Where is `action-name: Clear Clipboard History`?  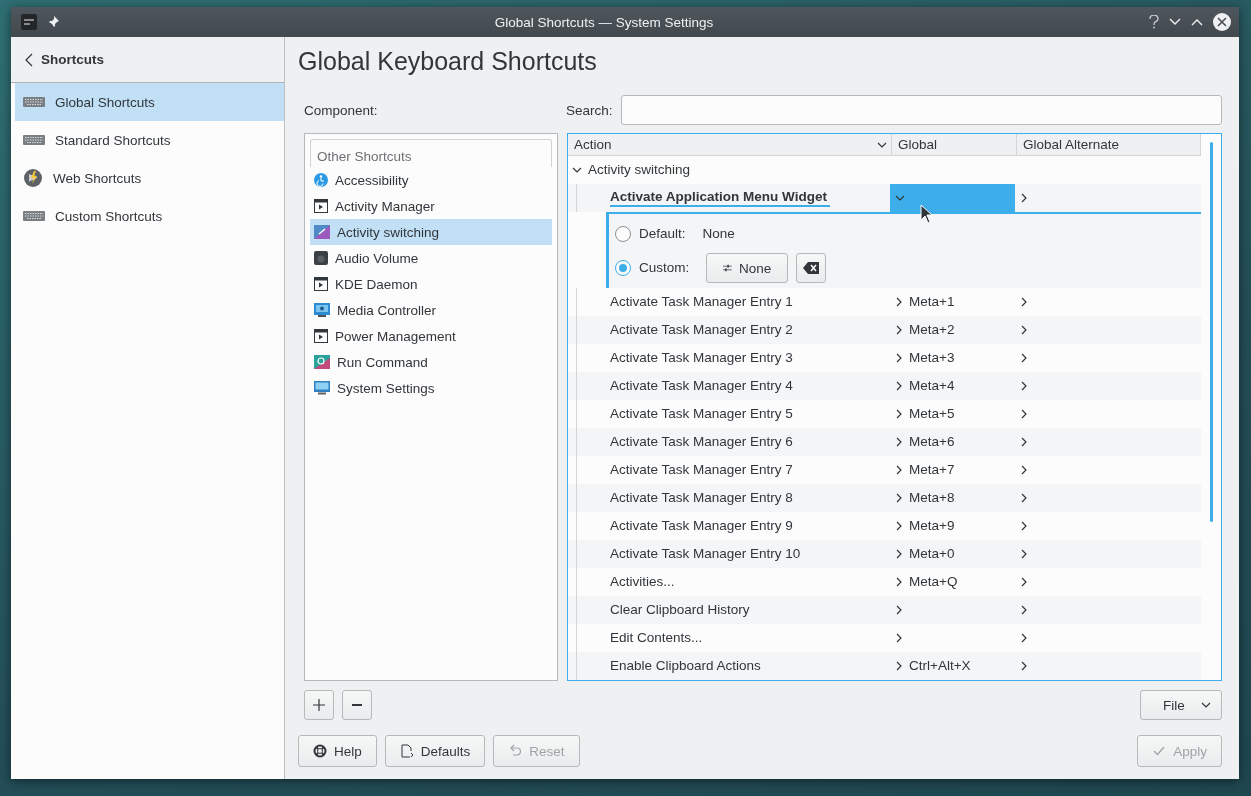
action-name: Clear Clipboard History is located at coordinates (680, 610).